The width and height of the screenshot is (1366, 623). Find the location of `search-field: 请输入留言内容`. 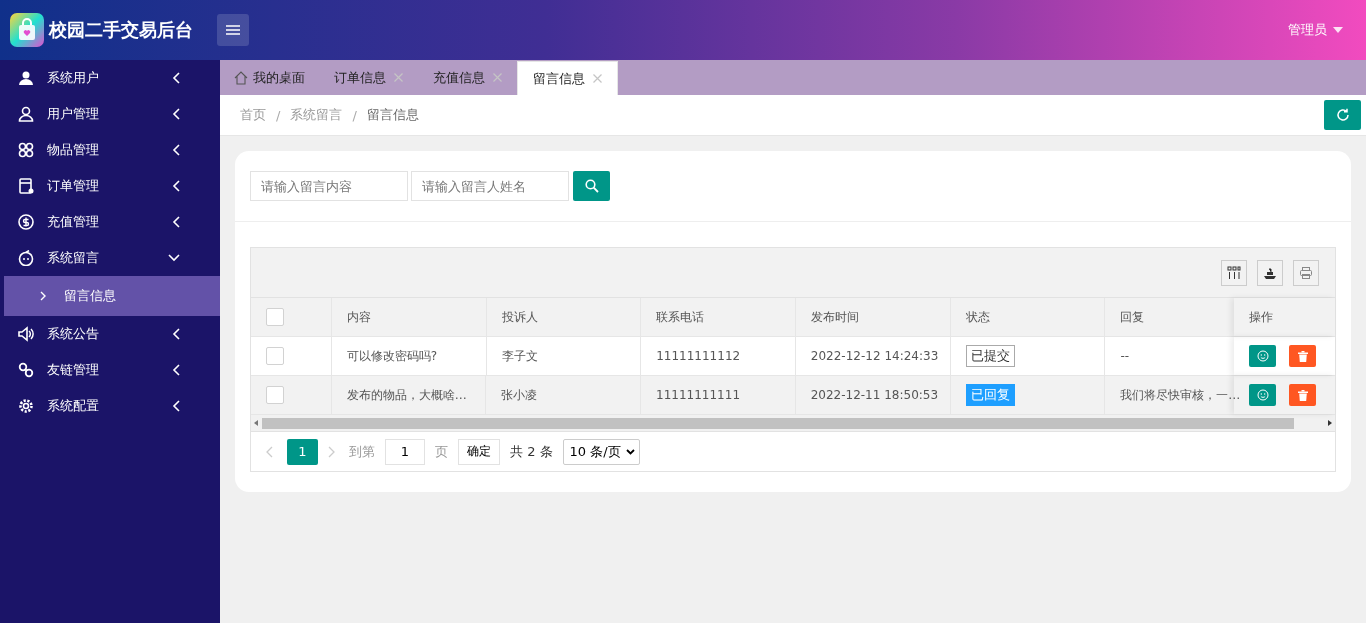

search-field: 请输入留言内容 is located at coordinates (329, 186).